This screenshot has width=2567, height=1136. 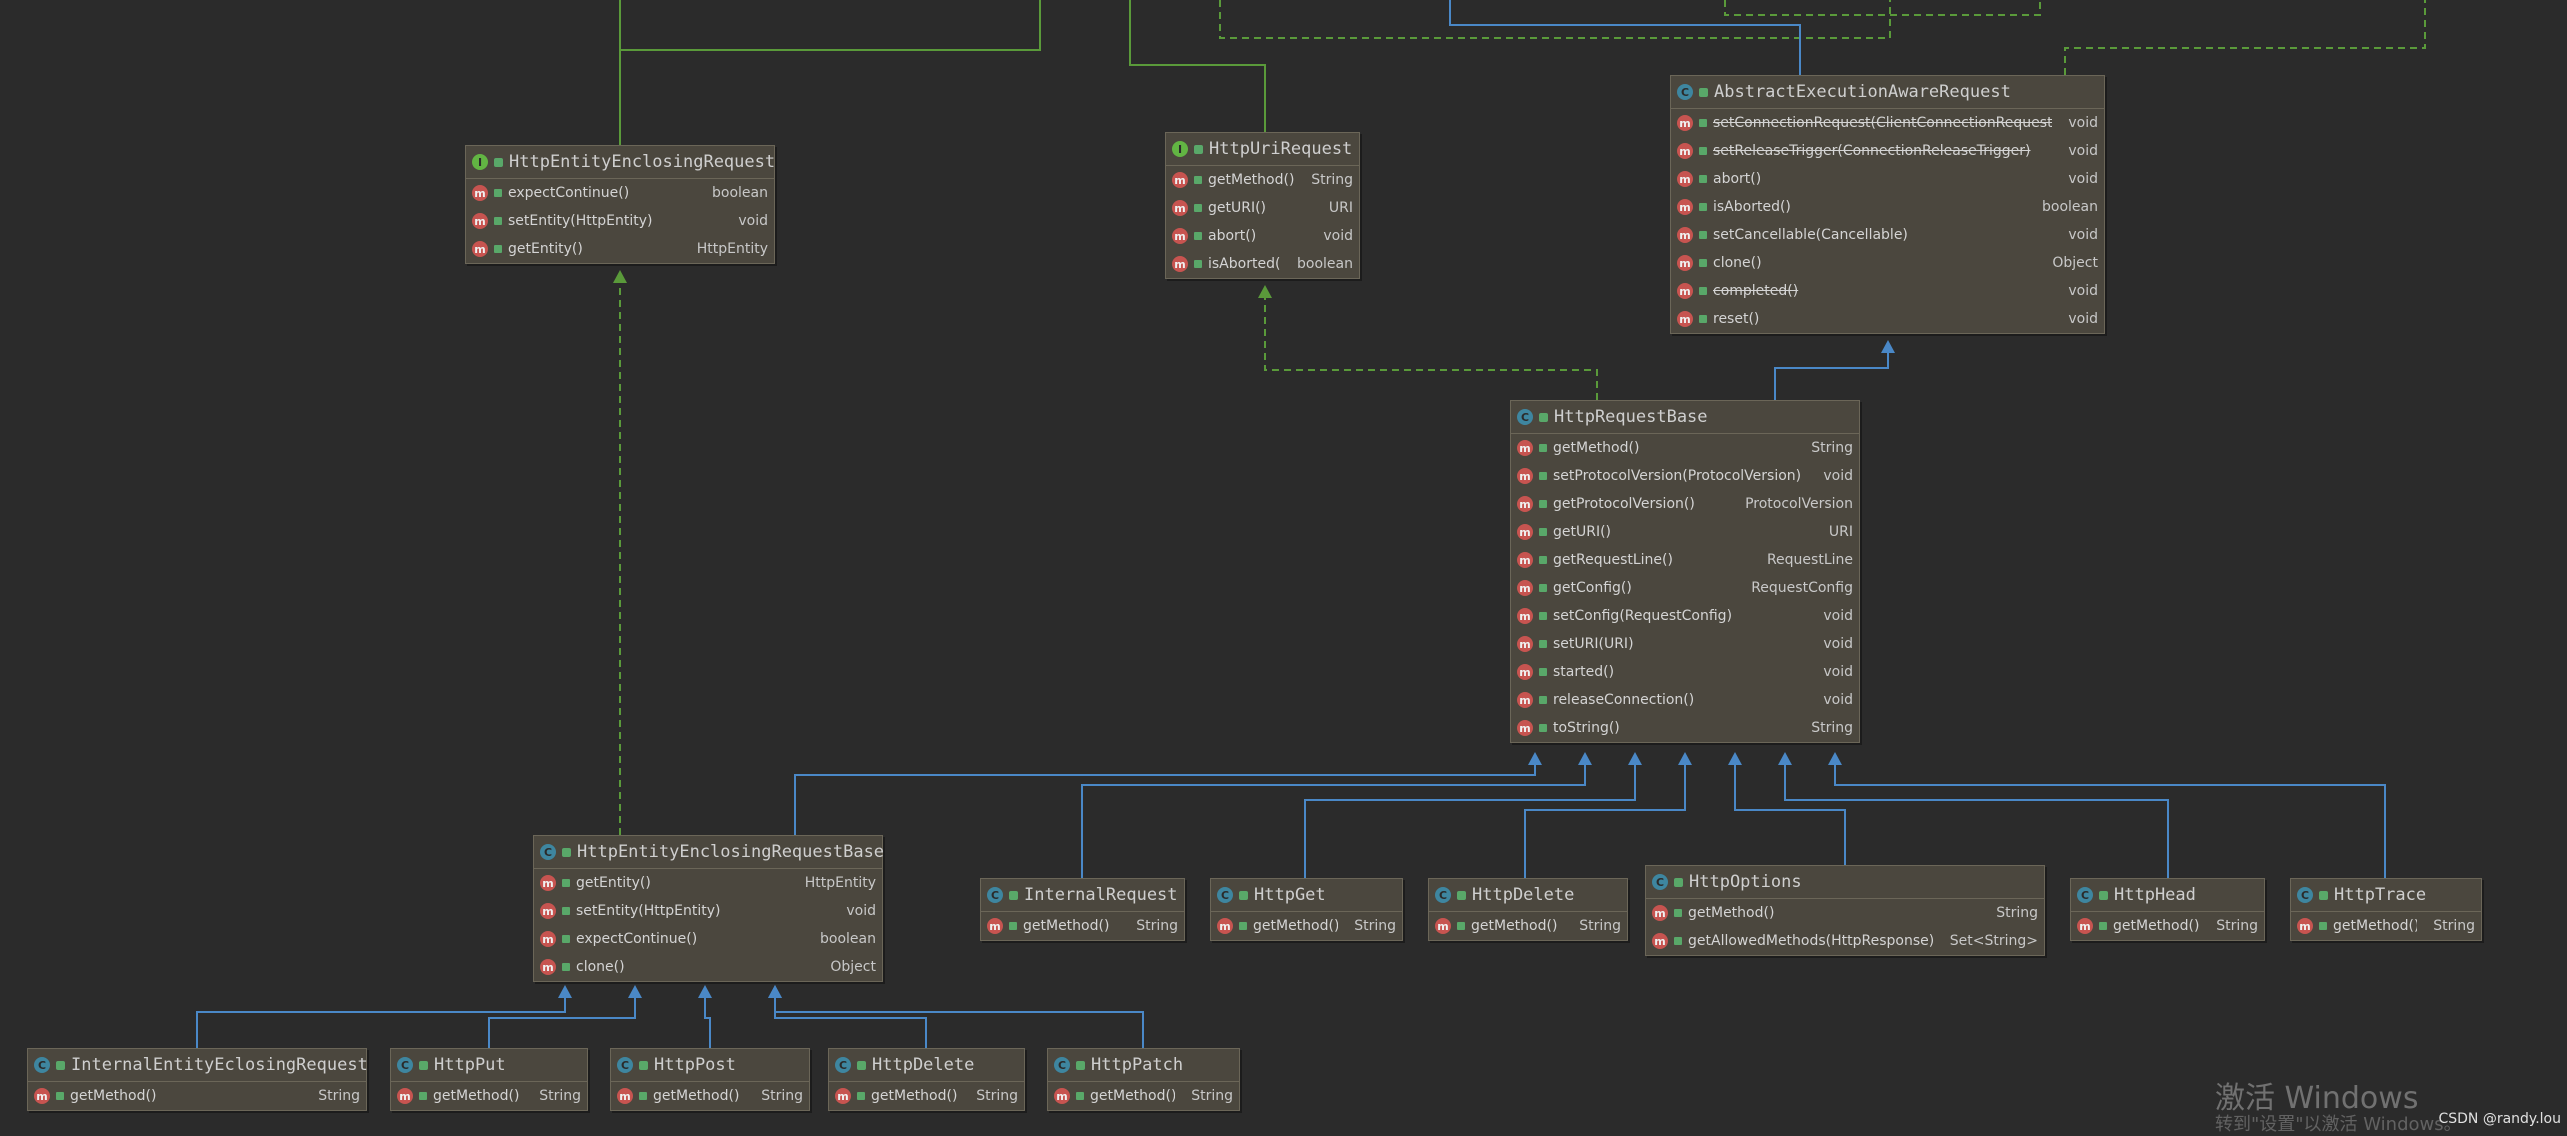 What do you see at coordinates (1306, 895) in the screenshot?
I see `class-header: C HttpGet` at bounding box center [1306, 895].